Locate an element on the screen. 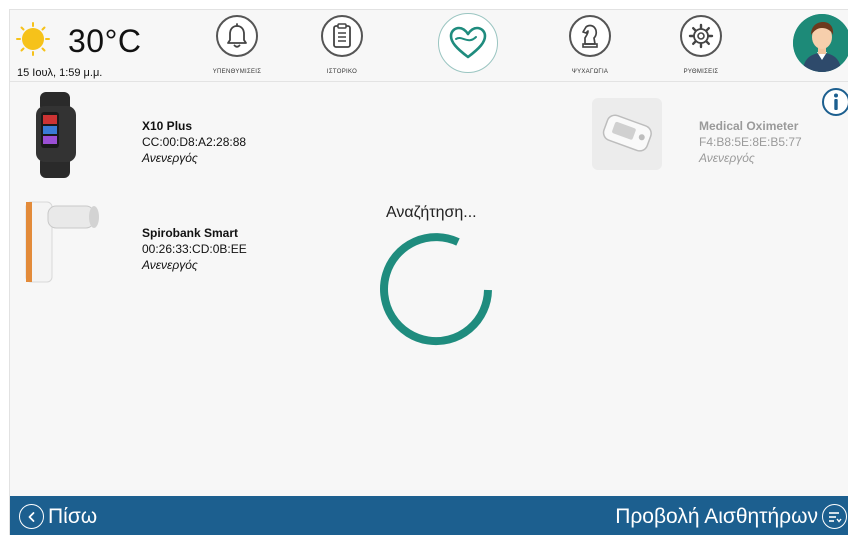  nav-label-history: ΙΣΤΟΡΙΚΟ is located at coordinates (342, 72).